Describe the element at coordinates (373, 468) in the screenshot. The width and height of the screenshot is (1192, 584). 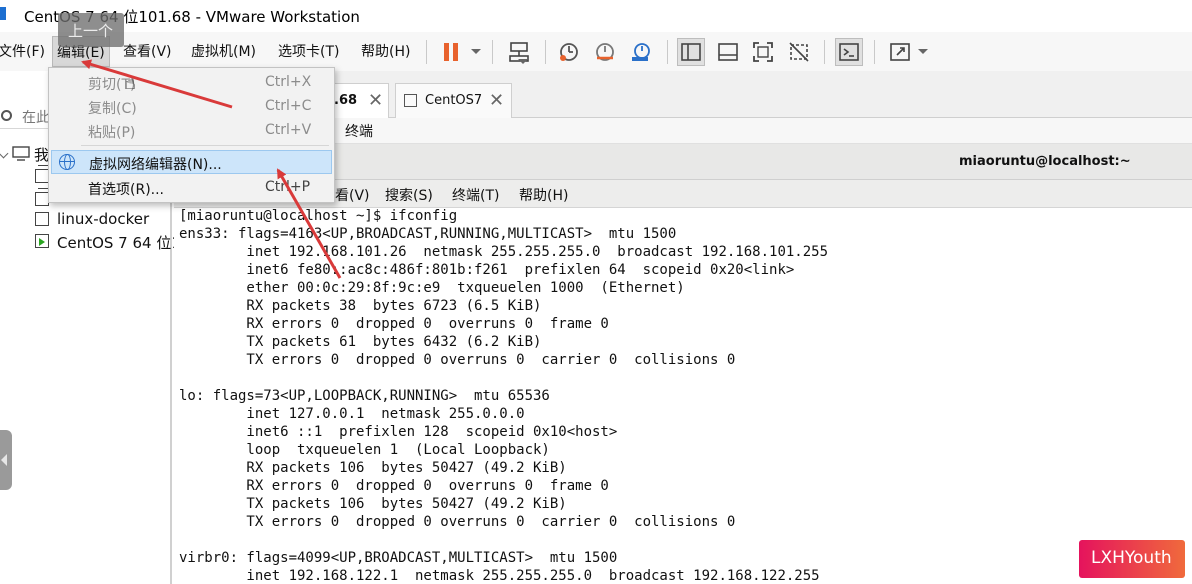
I see `terminal-line: RX packets 106 bytes 50427 (49.2 KiB)` at that location.